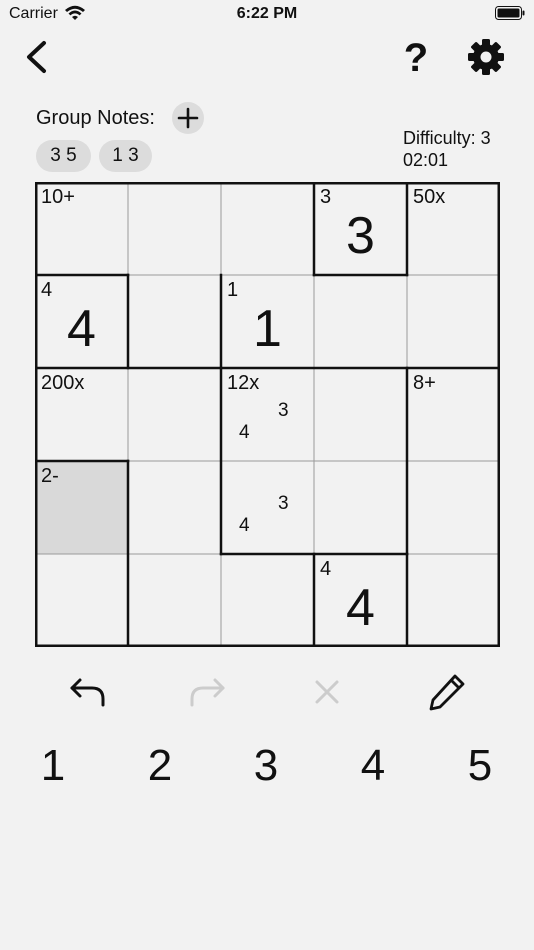 This screenshot has height=950, width=534. I want to click on undo-icon, so click(88, 692).